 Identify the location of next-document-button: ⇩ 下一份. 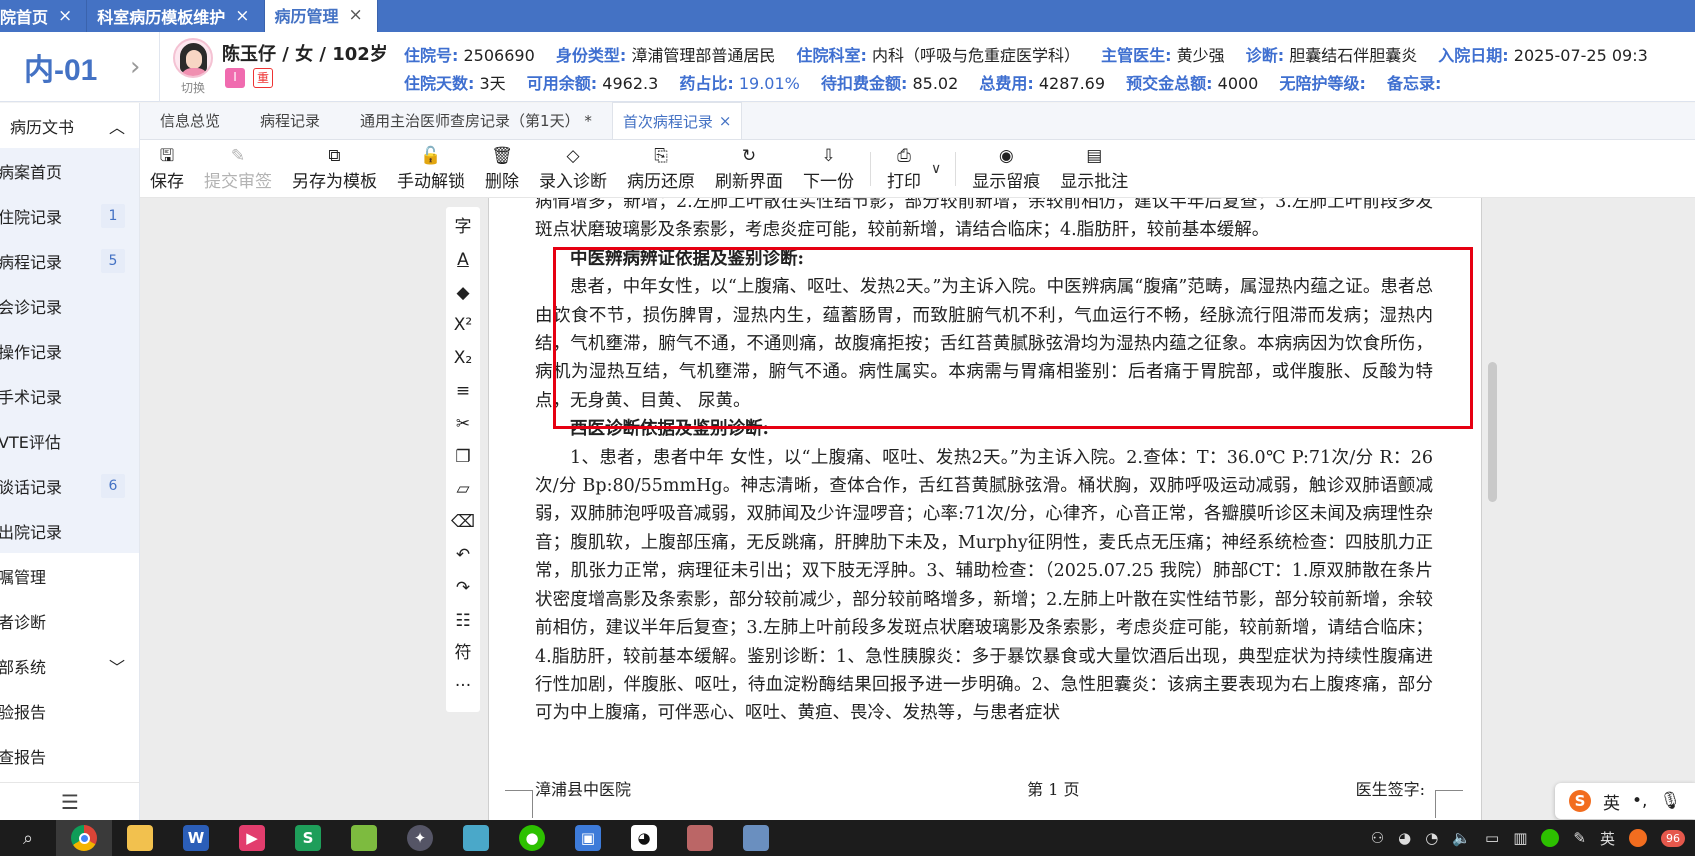
(828, 169).